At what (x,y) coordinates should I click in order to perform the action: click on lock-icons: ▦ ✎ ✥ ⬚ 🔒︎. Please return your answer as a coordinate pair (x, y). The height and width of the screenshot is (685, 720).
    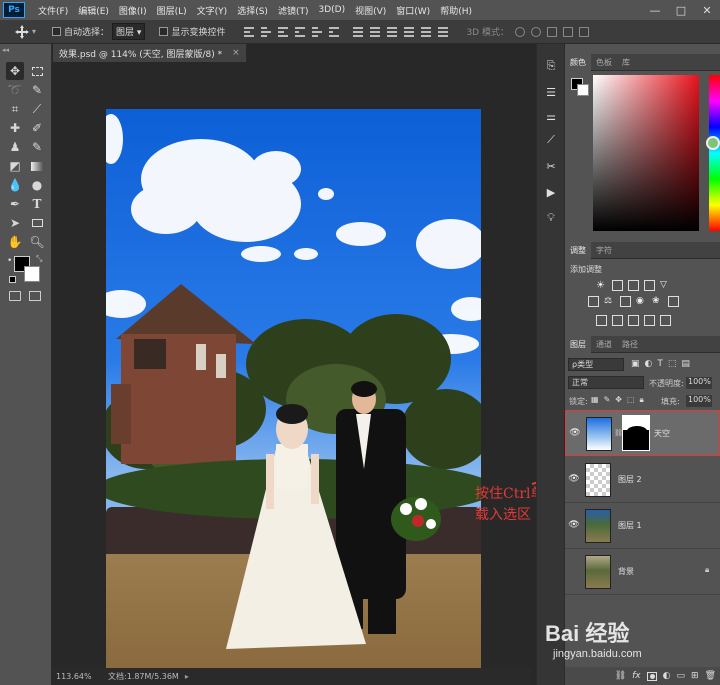
    Looking at the image, I should click on (617, 400).